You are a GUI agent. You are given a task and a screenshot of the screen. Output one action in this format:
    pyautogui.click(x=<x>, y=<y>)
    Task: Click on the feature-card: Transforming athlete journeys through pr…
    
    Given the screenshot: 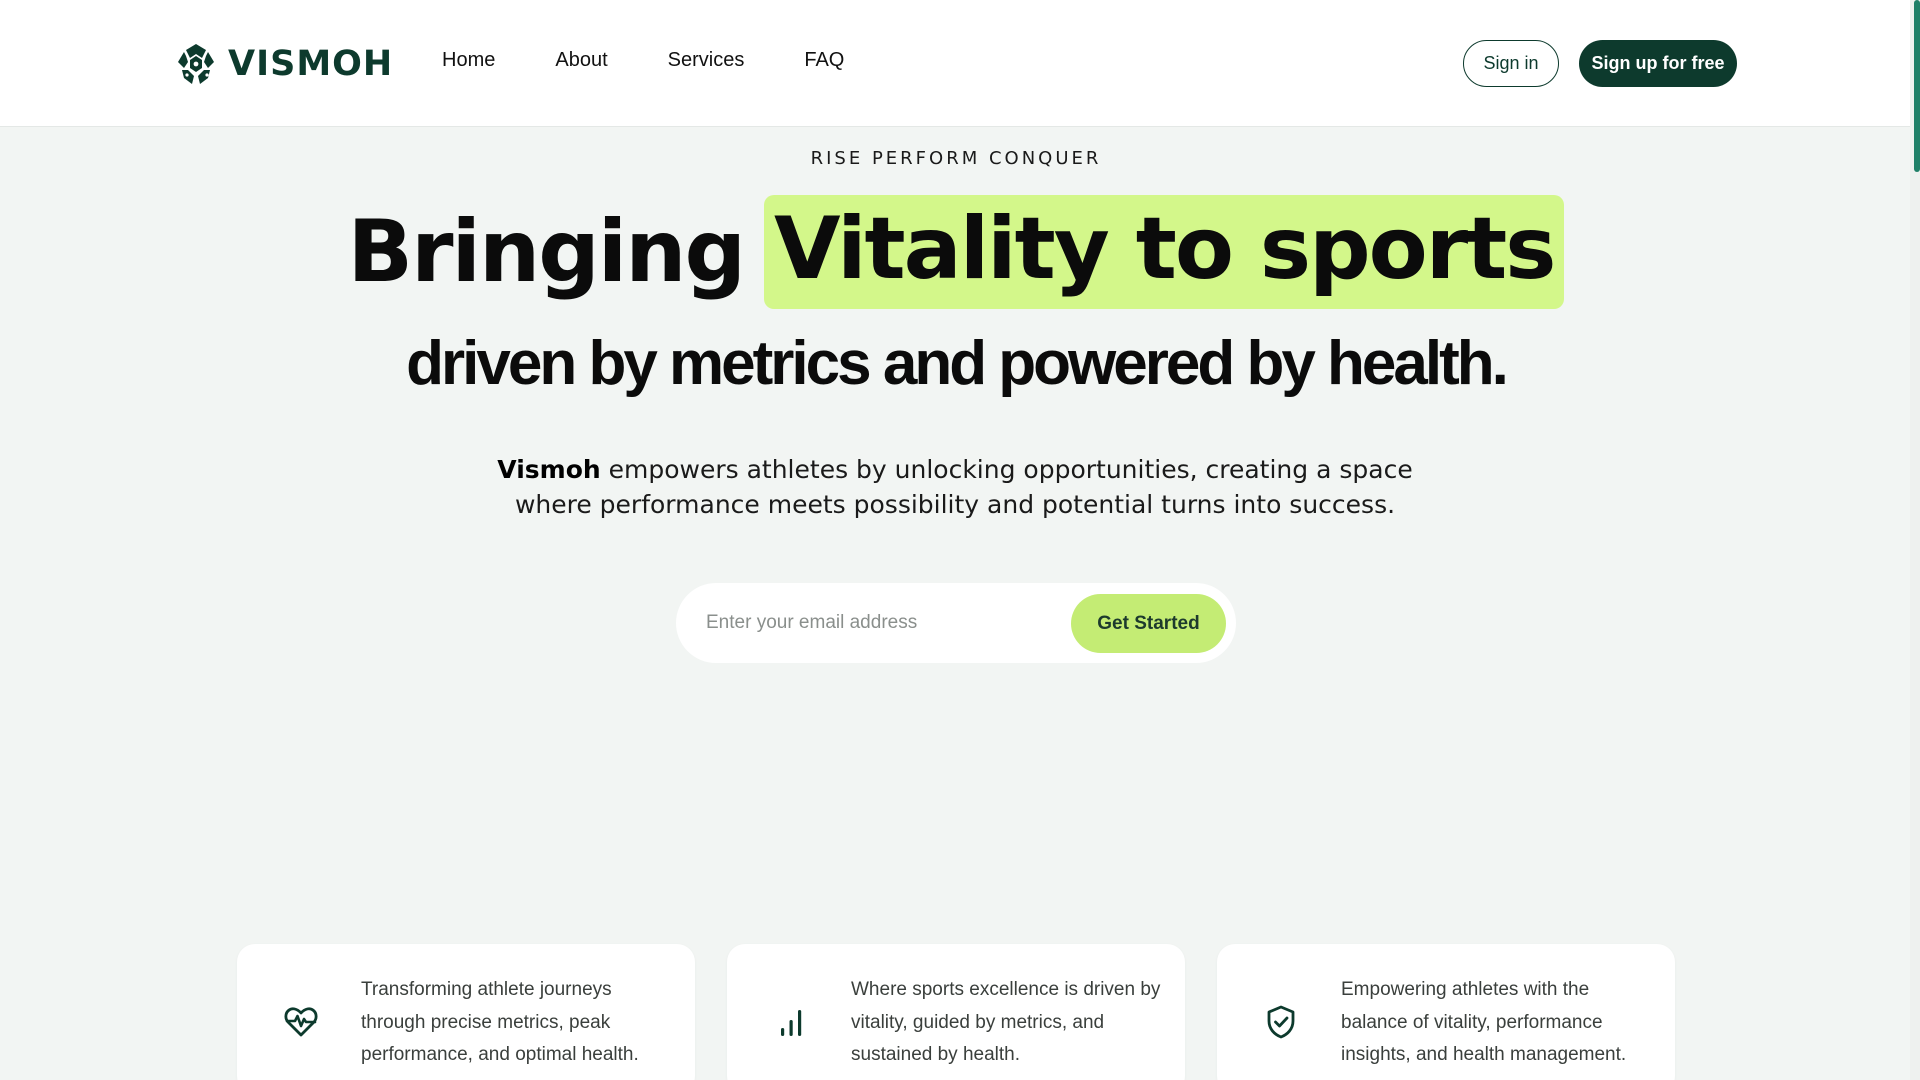 What is the action you would take?
    pyautogui.click(x=466, y=1012)
    